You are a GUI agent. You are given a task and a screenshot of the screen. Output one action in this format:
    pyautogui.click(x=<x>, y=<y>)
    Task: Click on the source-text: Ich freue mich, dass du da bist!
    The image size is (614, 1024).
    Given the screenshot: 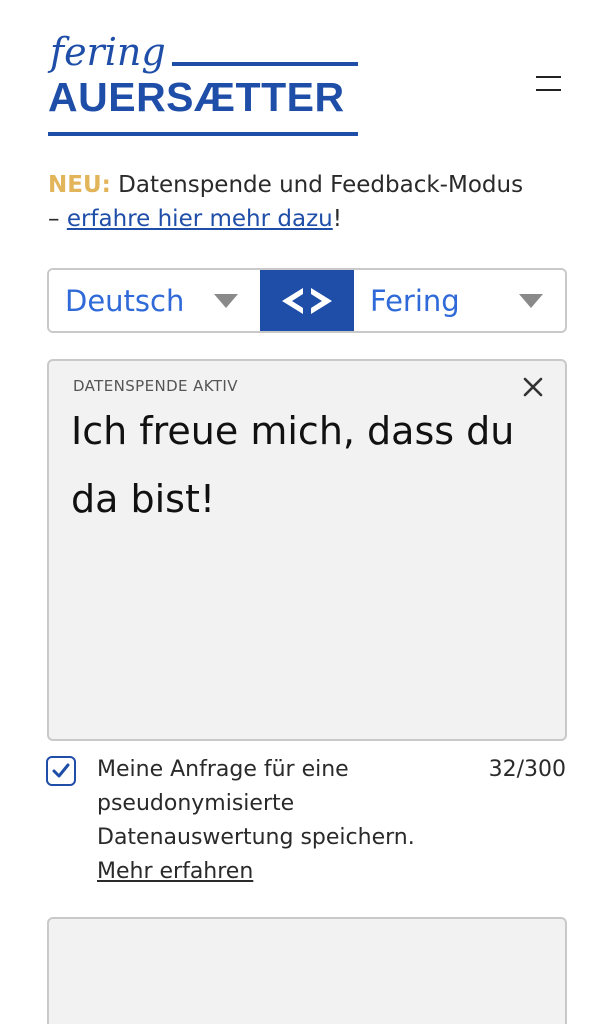 What is the action you would take?
    pyautogui.click(x=301, y=465)
    